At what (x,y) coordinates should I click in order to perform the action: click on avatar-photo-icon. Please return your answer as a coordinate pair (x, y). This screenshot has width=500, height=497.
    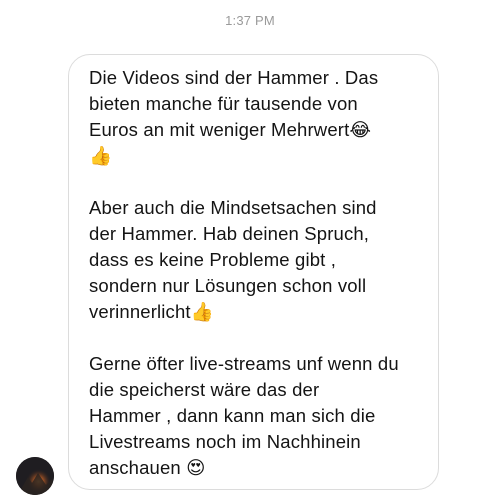
    Looking at the image, I should click on (35, 476).